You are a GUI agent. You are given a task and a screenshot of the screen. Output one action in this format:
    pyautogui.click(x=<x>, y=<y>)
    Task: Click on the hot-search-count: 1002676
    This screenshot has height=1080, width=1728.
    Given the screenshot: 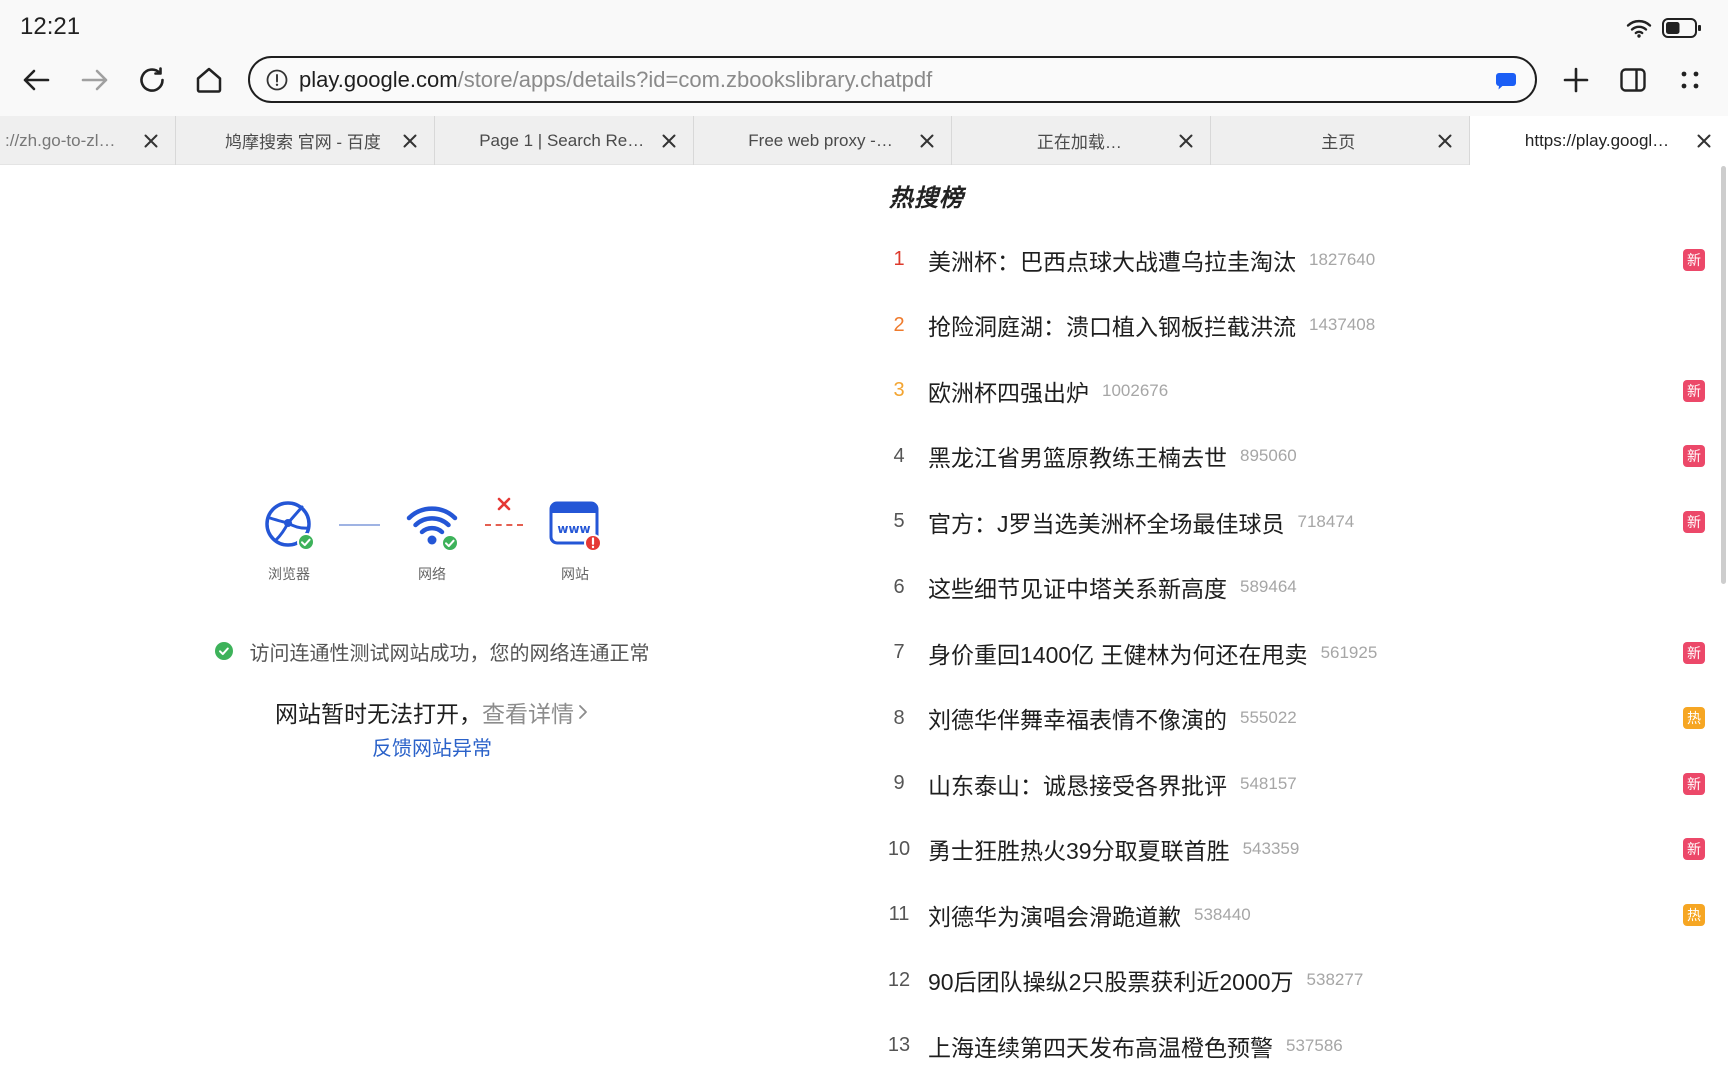 What is the action you would take?
    pyautogui.click(x=1135, y=390)
    